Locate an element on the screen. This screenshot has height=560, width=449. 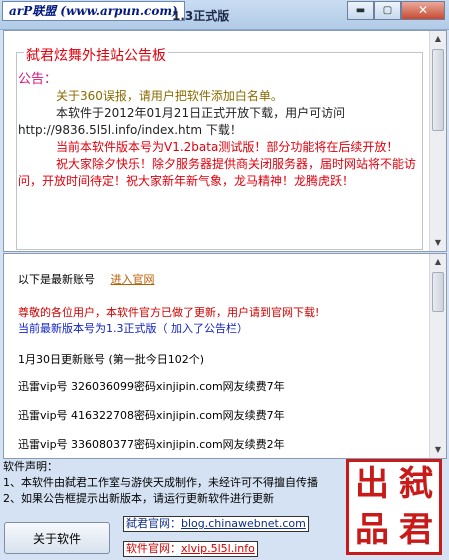
maximize-button: ▢ is located at coordinates (387, 10).